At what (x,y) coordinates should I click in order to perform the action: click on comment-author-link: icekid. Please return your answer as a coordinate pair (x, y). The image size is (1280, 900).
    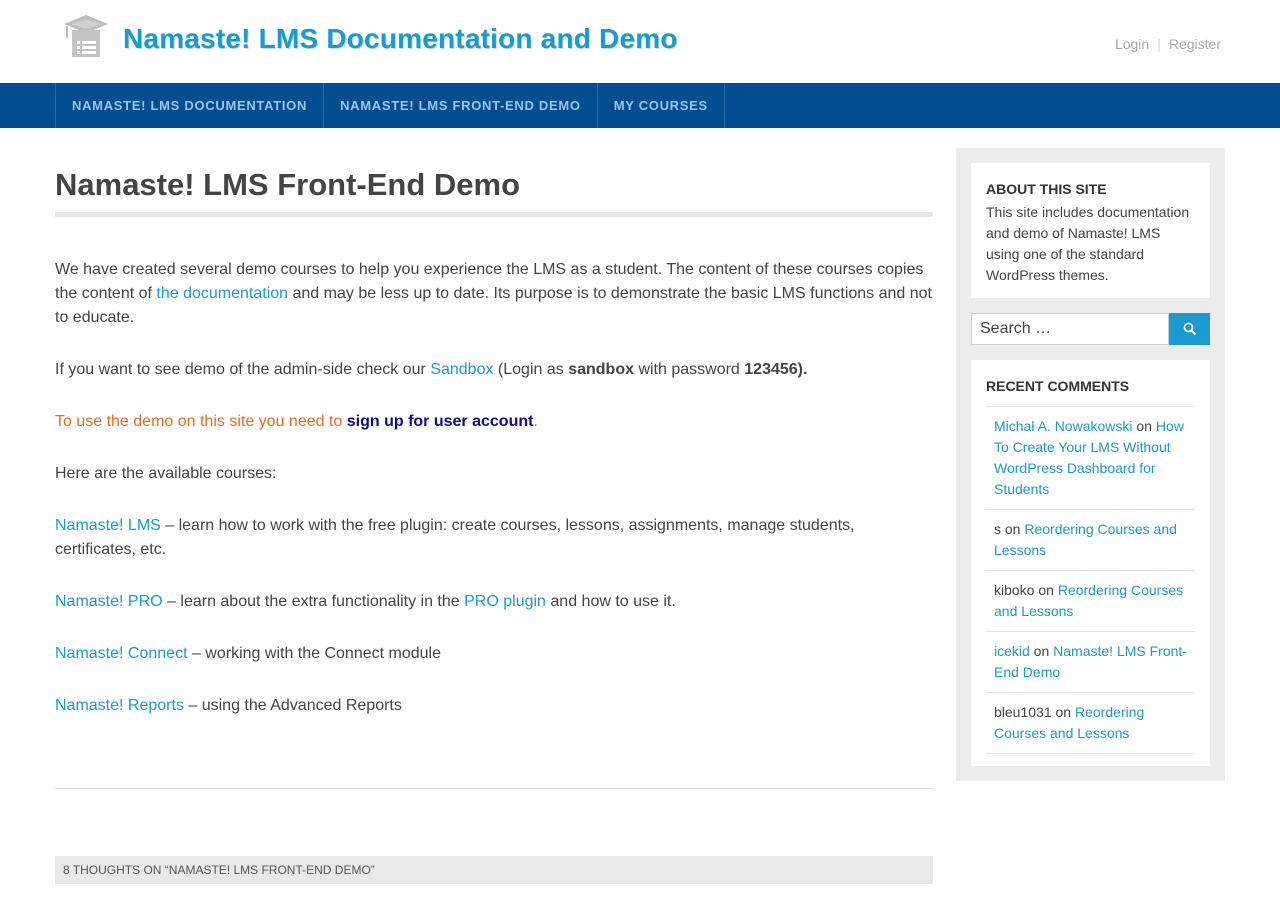
    Looking at the image, I should click on (1012, 651).